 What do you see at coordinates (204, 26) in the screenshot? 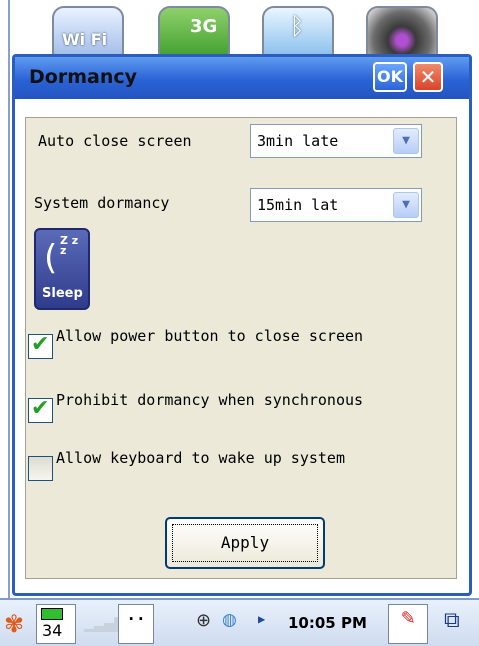
I see `3g-label: 3G` at bounding box center [204, 26].